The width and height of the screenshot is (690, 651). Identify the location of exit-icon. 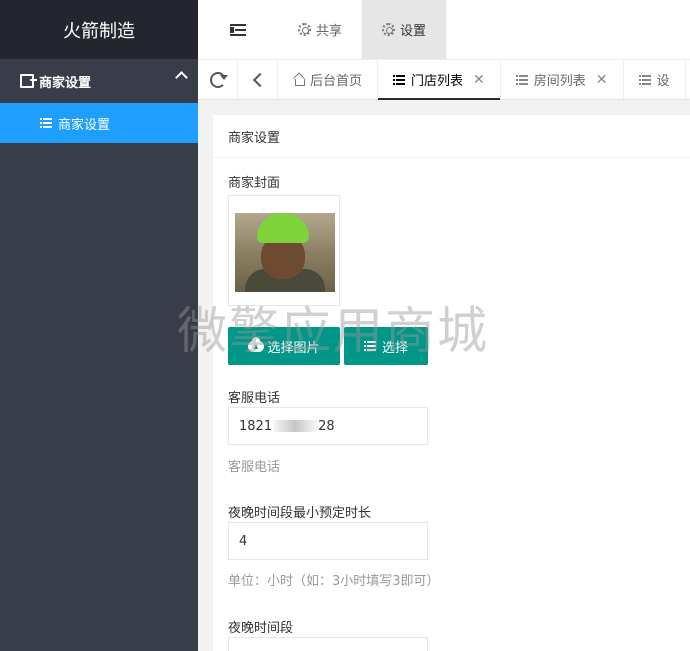
(28, 81).